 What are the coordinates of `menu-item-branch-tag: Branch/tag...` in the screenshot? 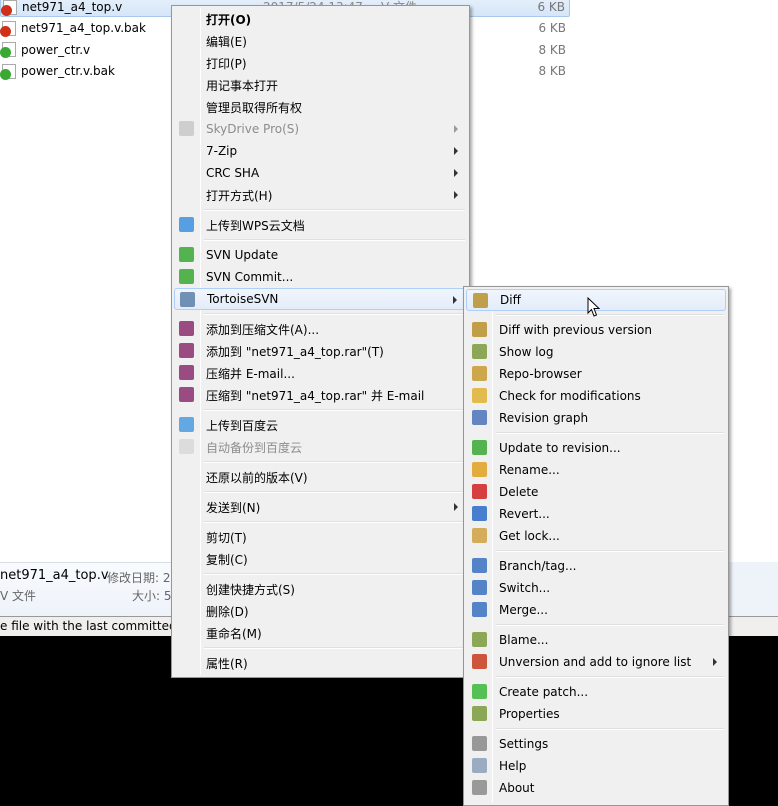 It's located at (596, 566).